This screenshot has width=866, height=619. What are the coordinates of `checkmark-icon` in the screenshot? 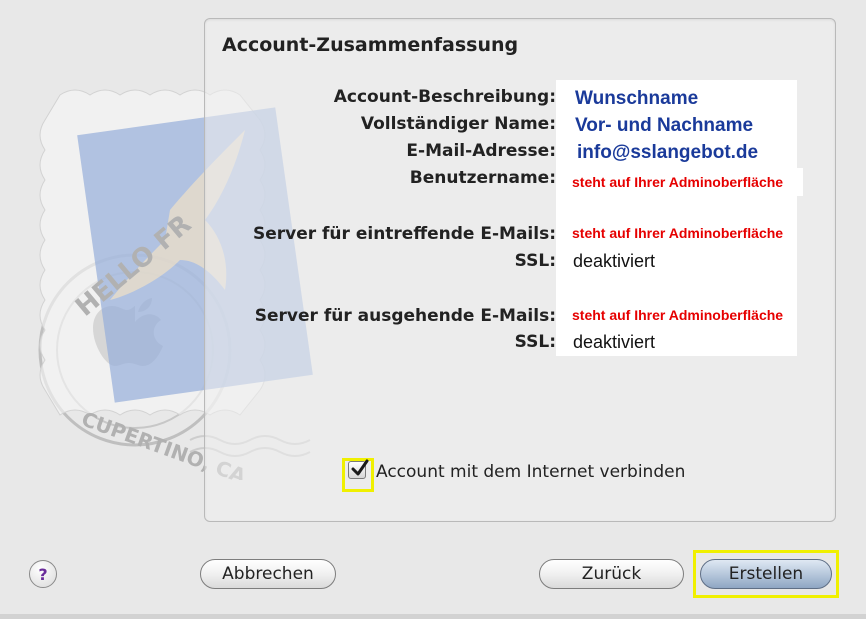 It's located at (360, 467).